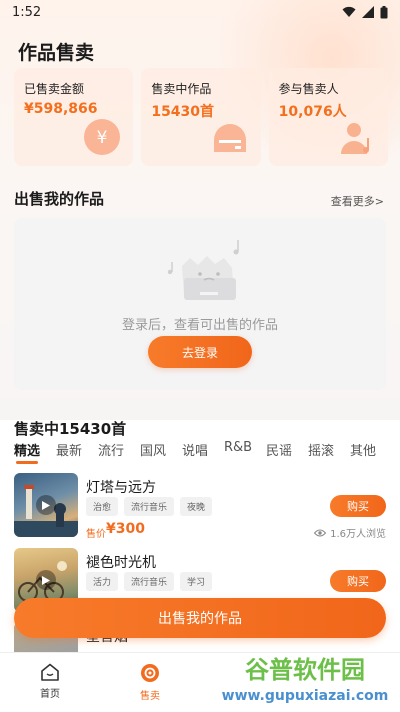  I want to click on tab-rnb: R&B, so click(245, 454).